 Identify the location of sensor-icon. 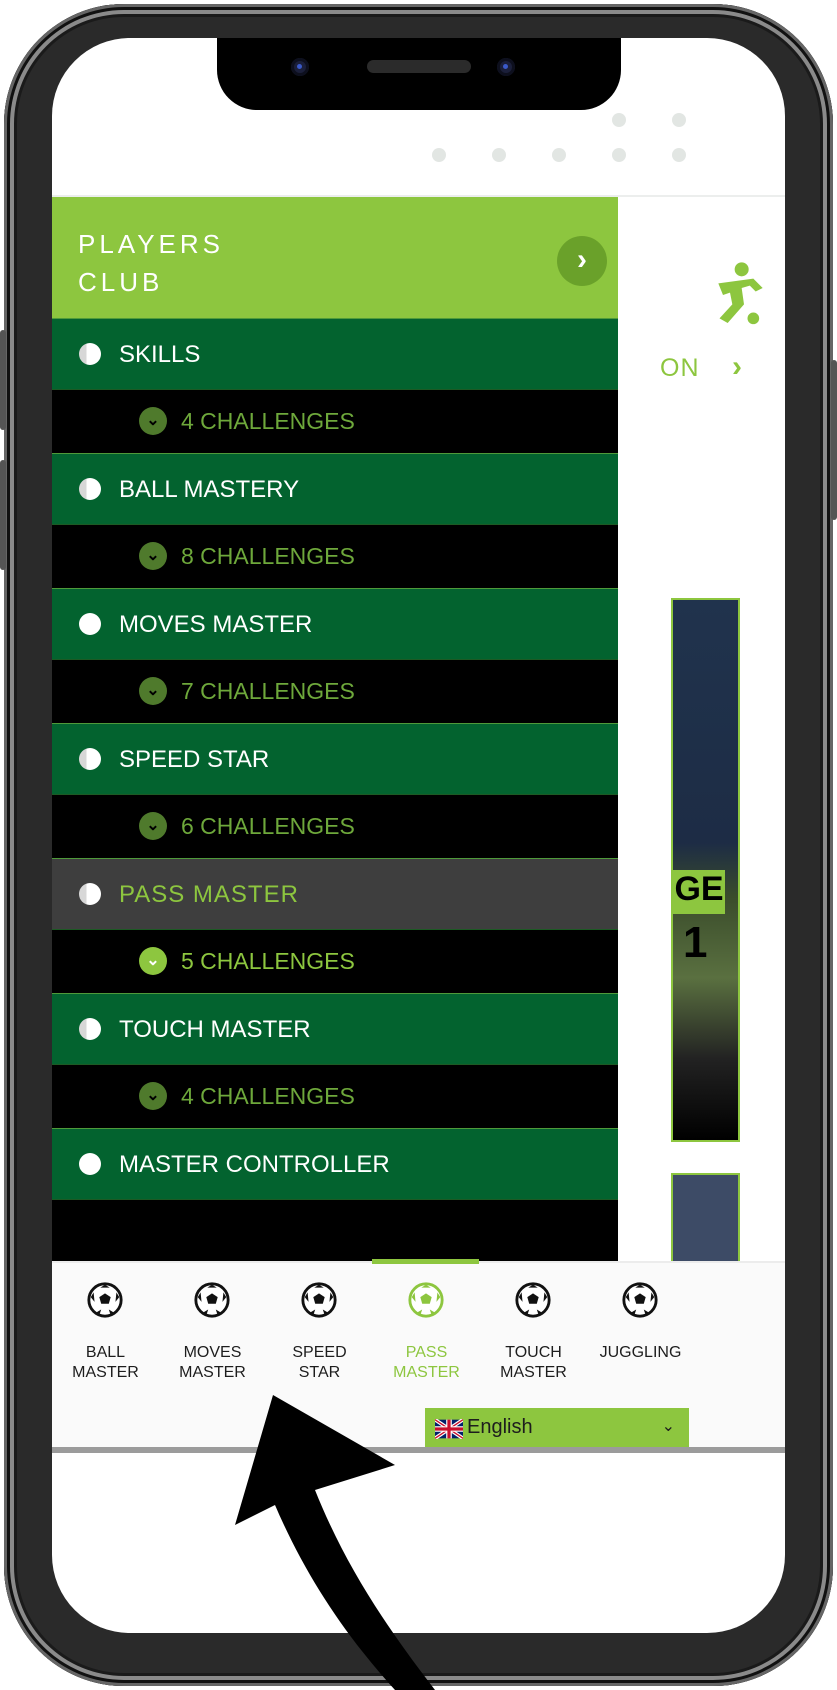
(506, 67).